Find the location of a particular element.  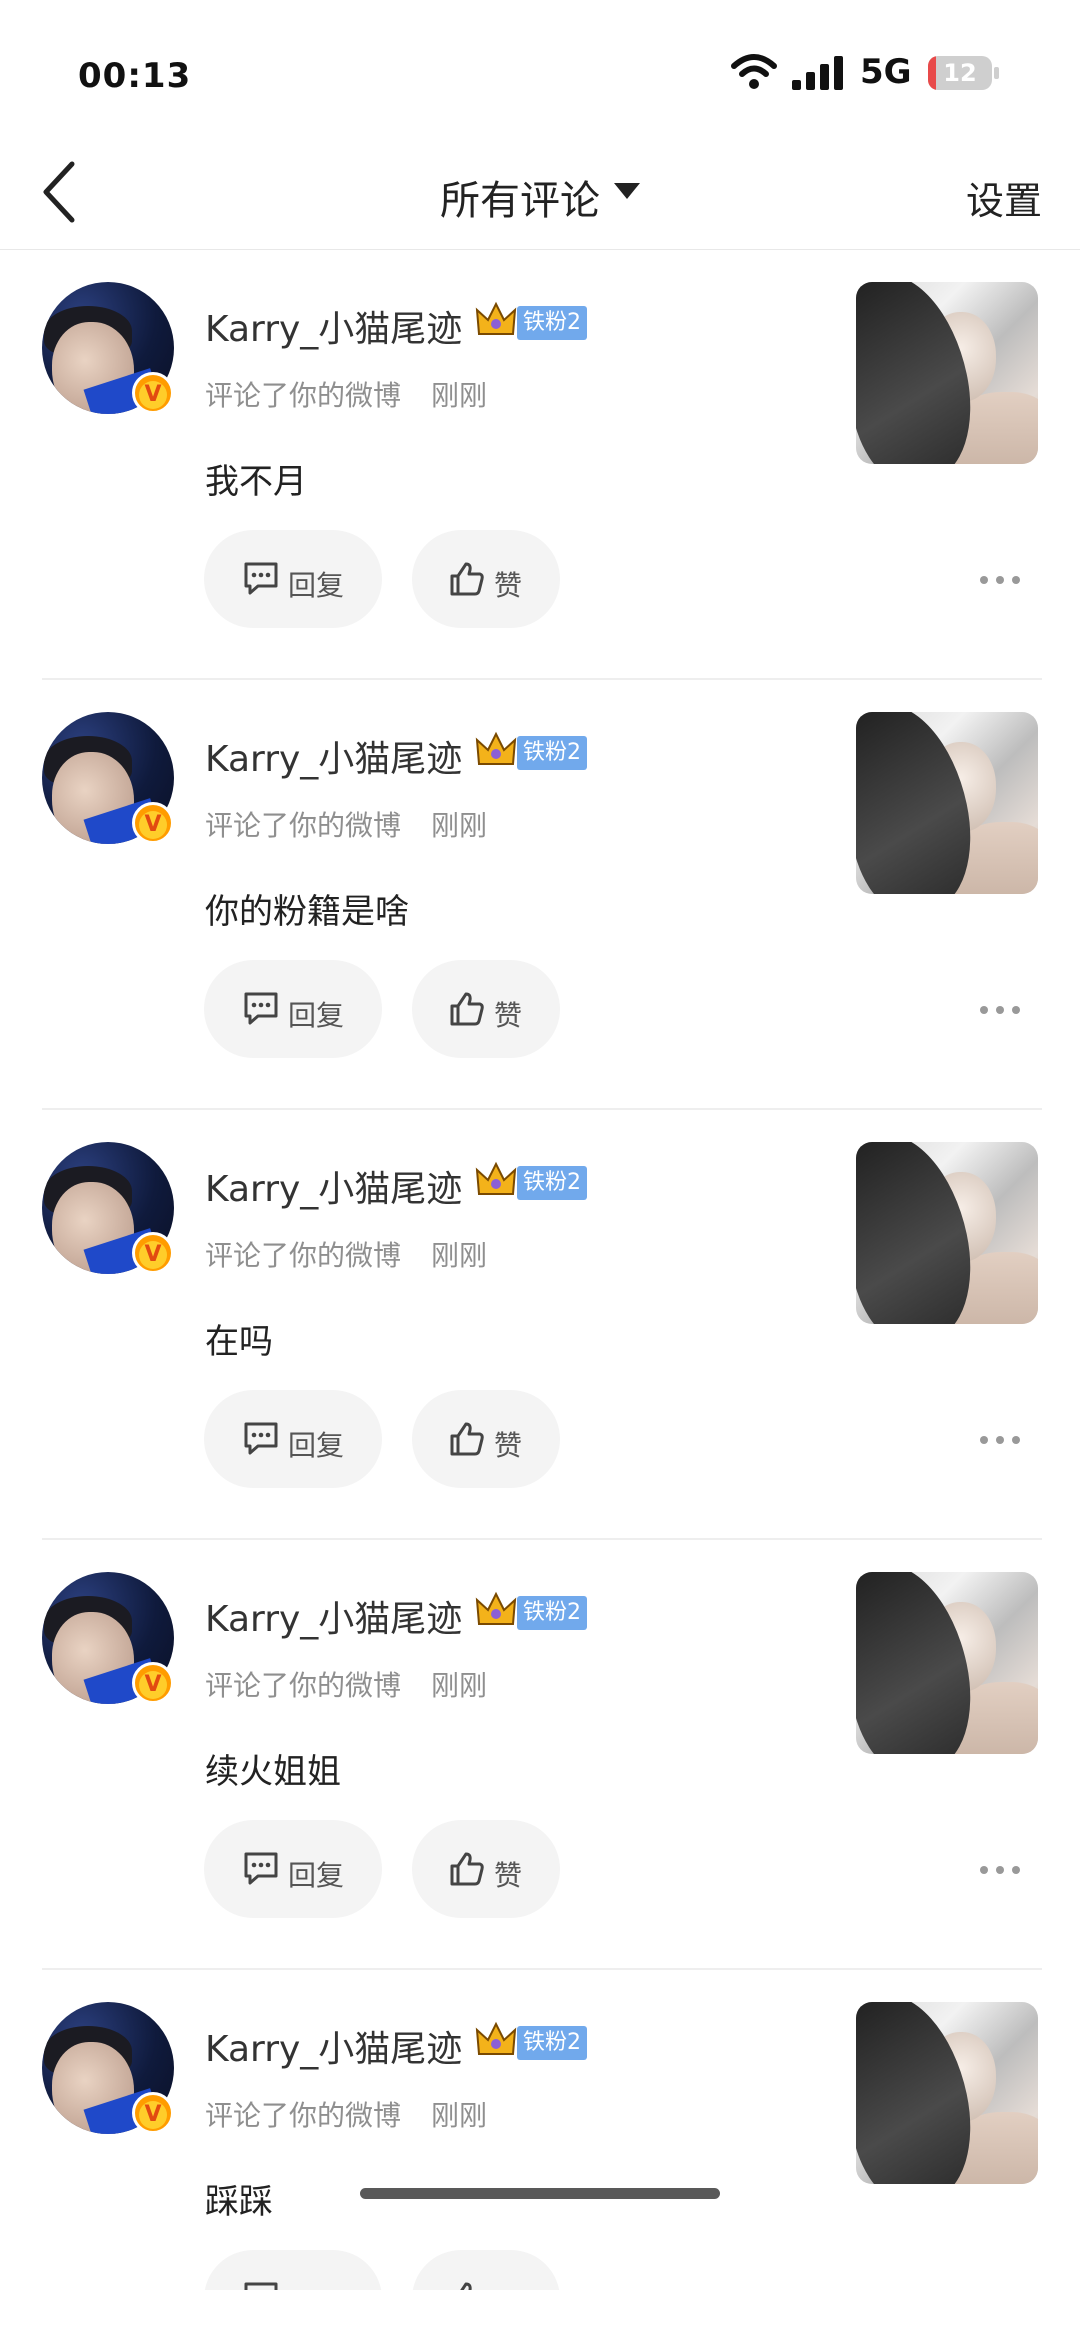

bottom-edge is located at coordinates (540, 2317).